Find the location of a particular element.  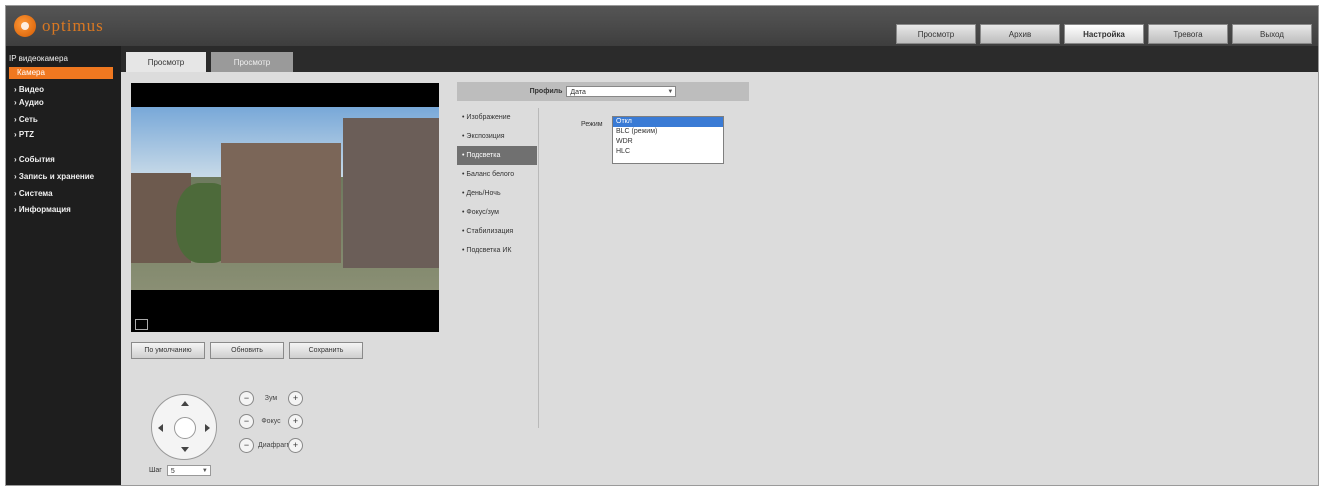

sidebar-item-label: Информация is located at coordinates (44, 209).